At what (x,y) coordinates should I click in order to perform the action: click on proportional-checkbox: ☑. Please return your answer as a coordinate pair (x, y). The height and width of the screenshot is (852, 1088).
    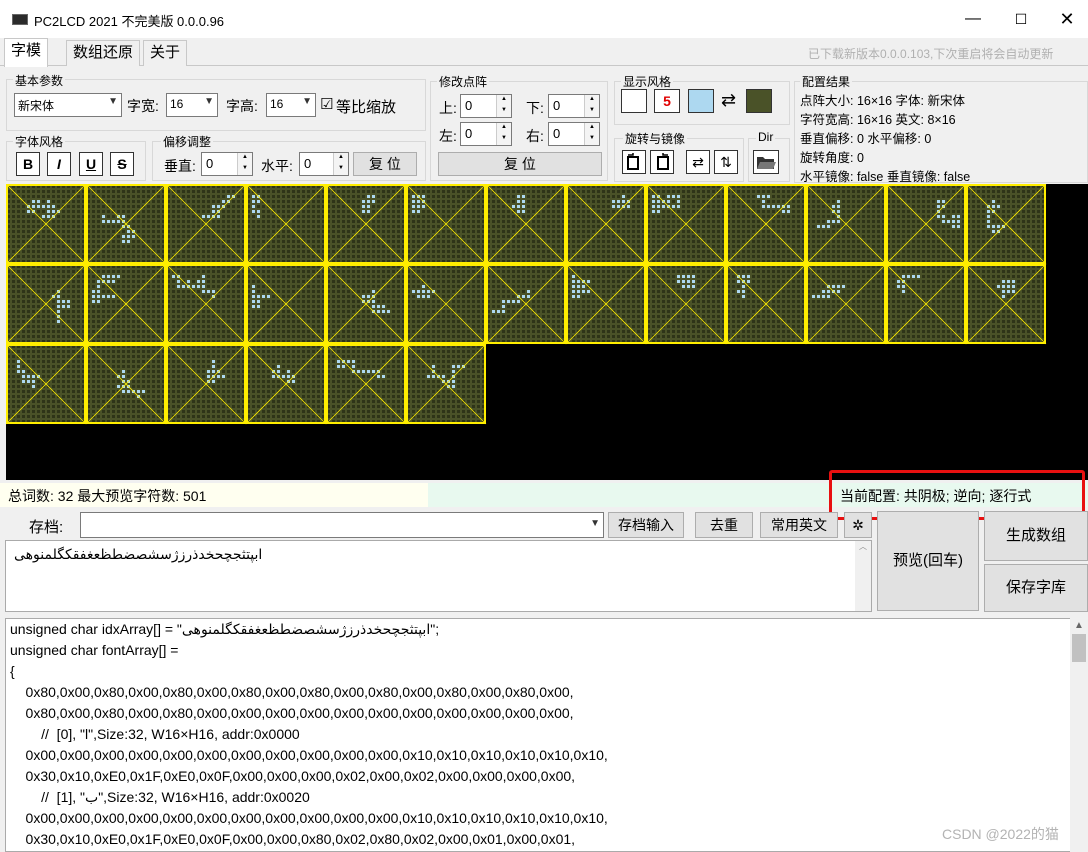
    Looking at the image, I should click on (326, 104).